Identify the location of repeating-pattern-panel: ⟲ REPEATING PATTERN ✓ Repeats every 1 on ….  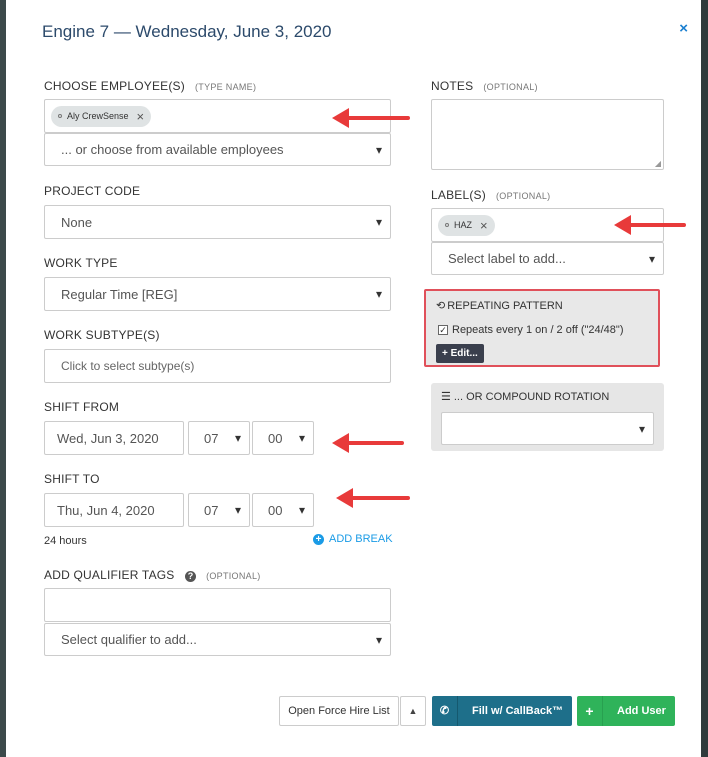
(542, 328).